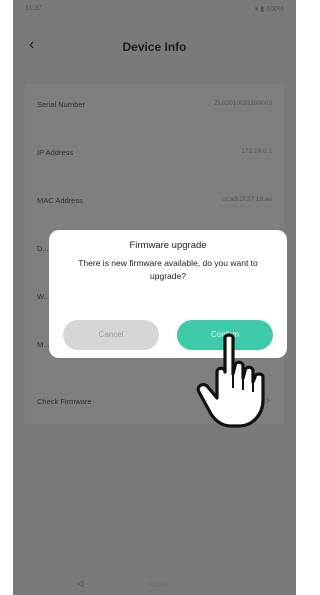 Image resolution: width=320 pixels, height=595 pixels. I want to click on cancel-button: Cancel, so click(111, 335).